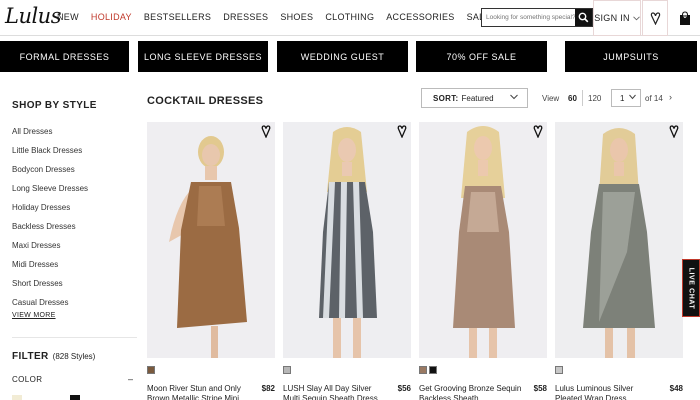 The image size is (700, 400). I want to click on shop-by-style-heading: SHOP BY STYLE, so click(54, 105).